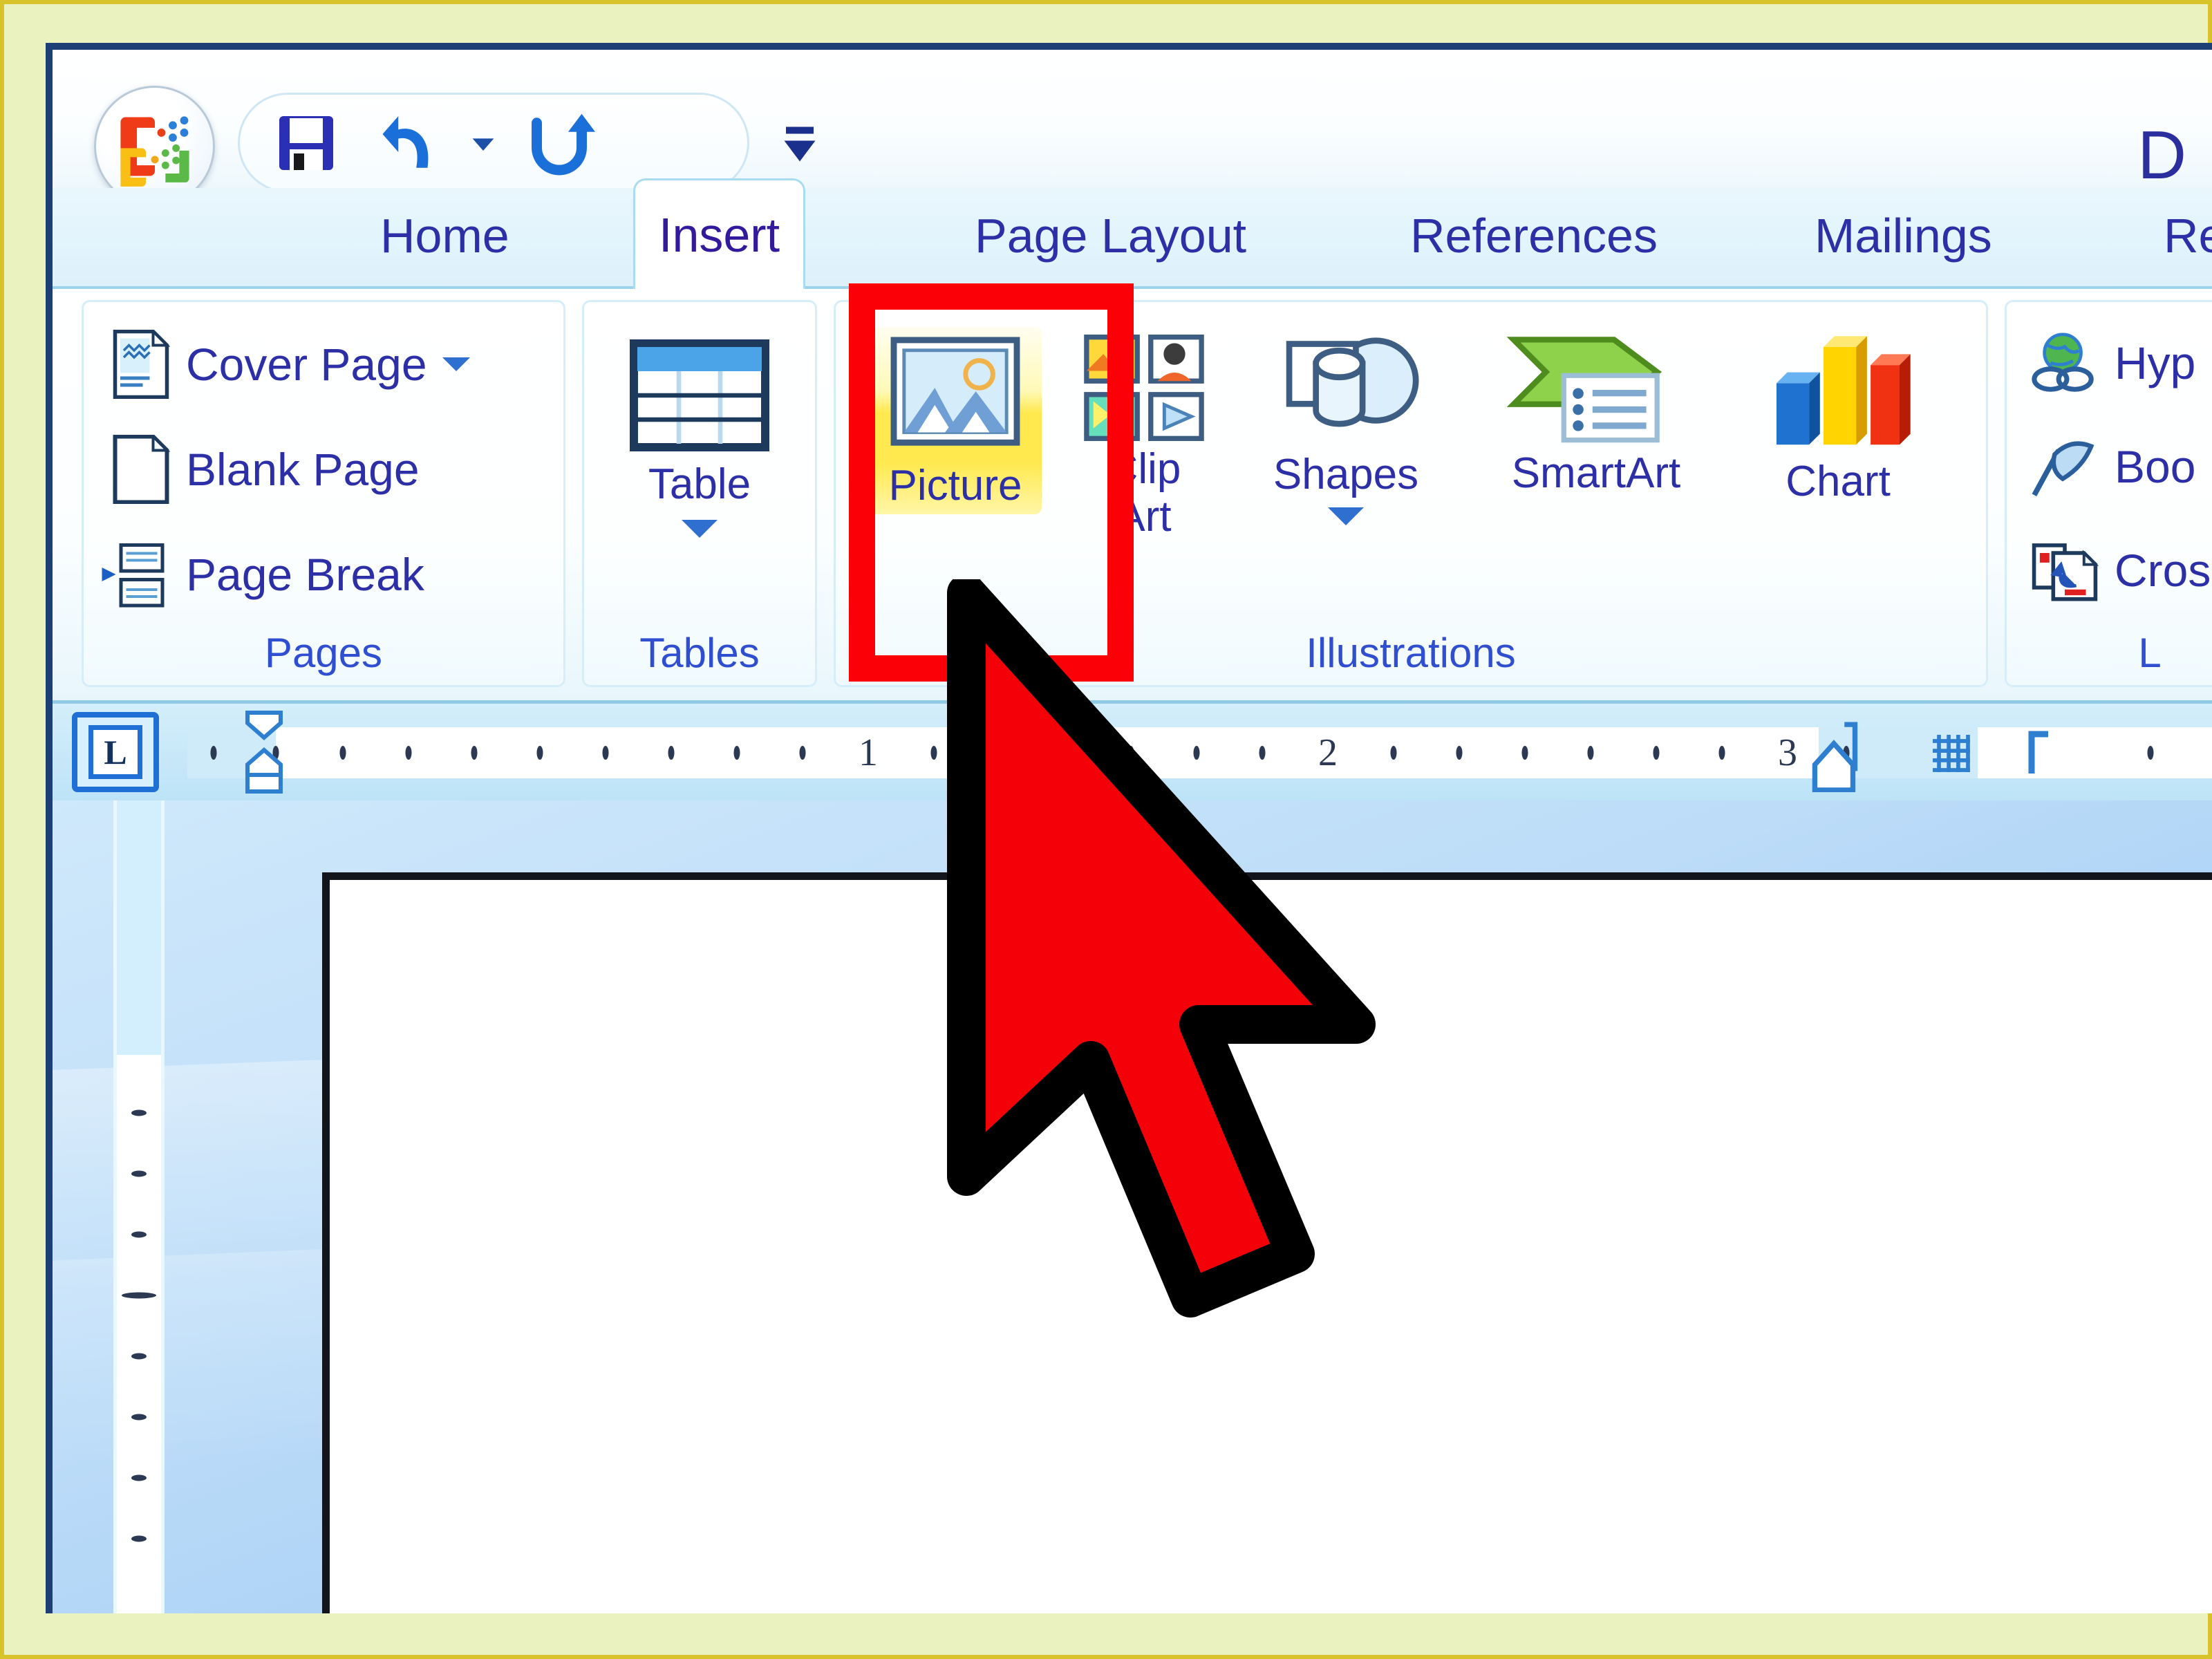  I want to click on vertical-ruler, so click(139, 1206).